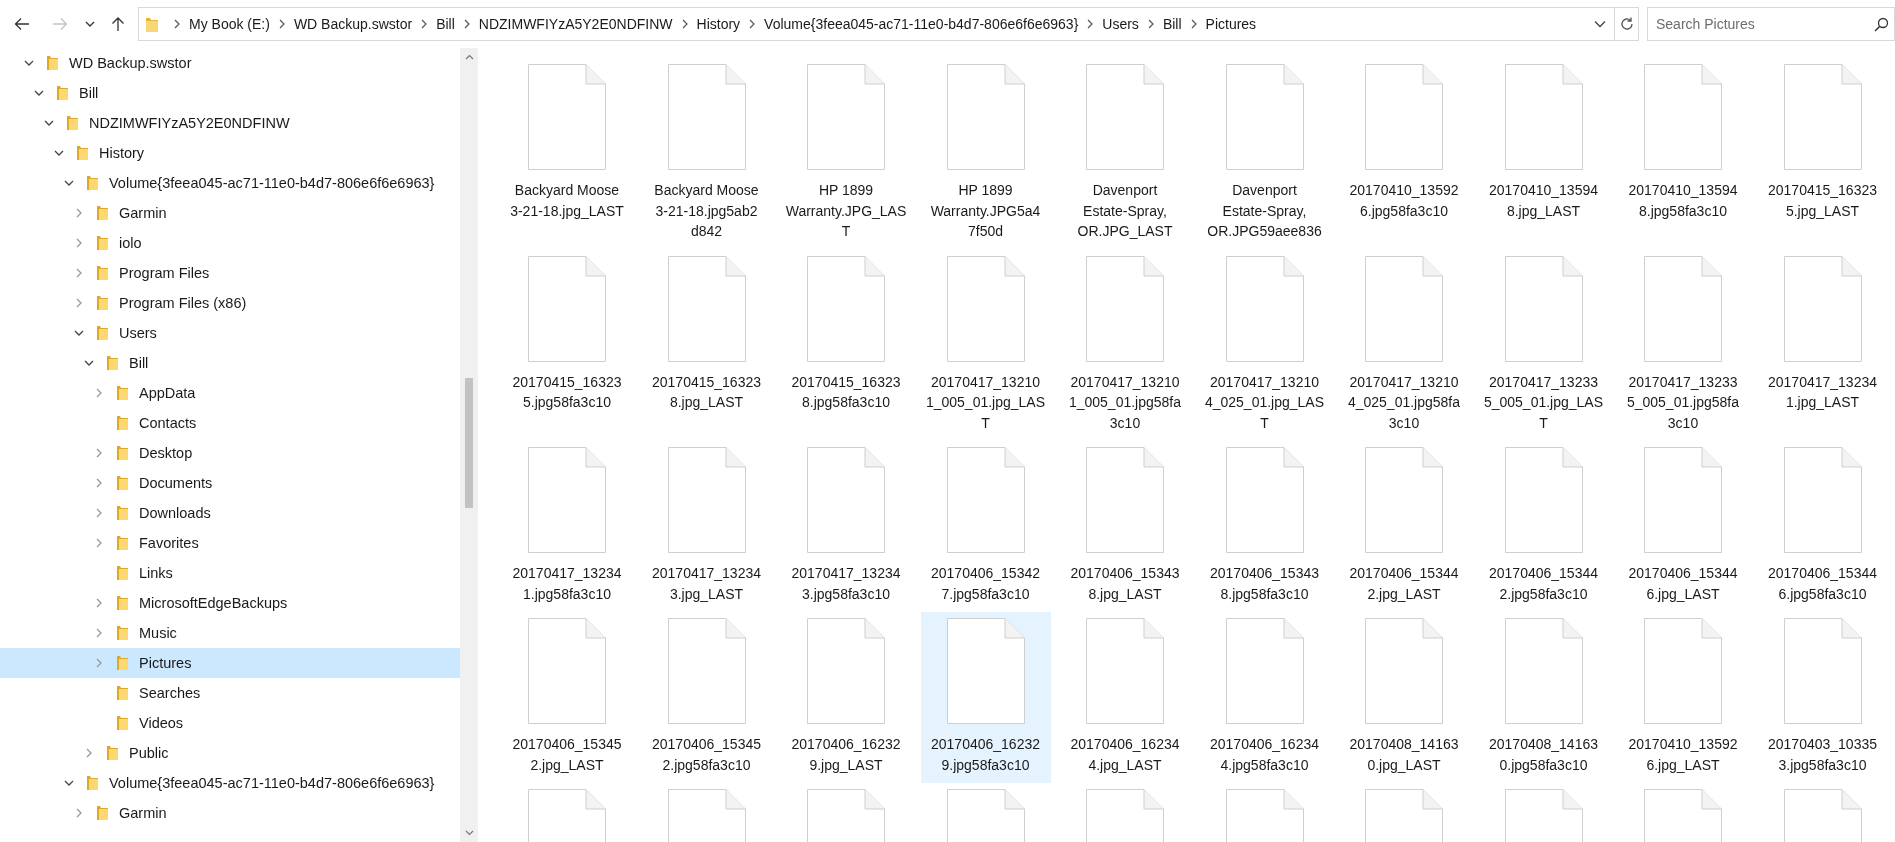 The height and width of the screenshot is (842, 1895). I want to click on tree-item: History, so click(230, 153).